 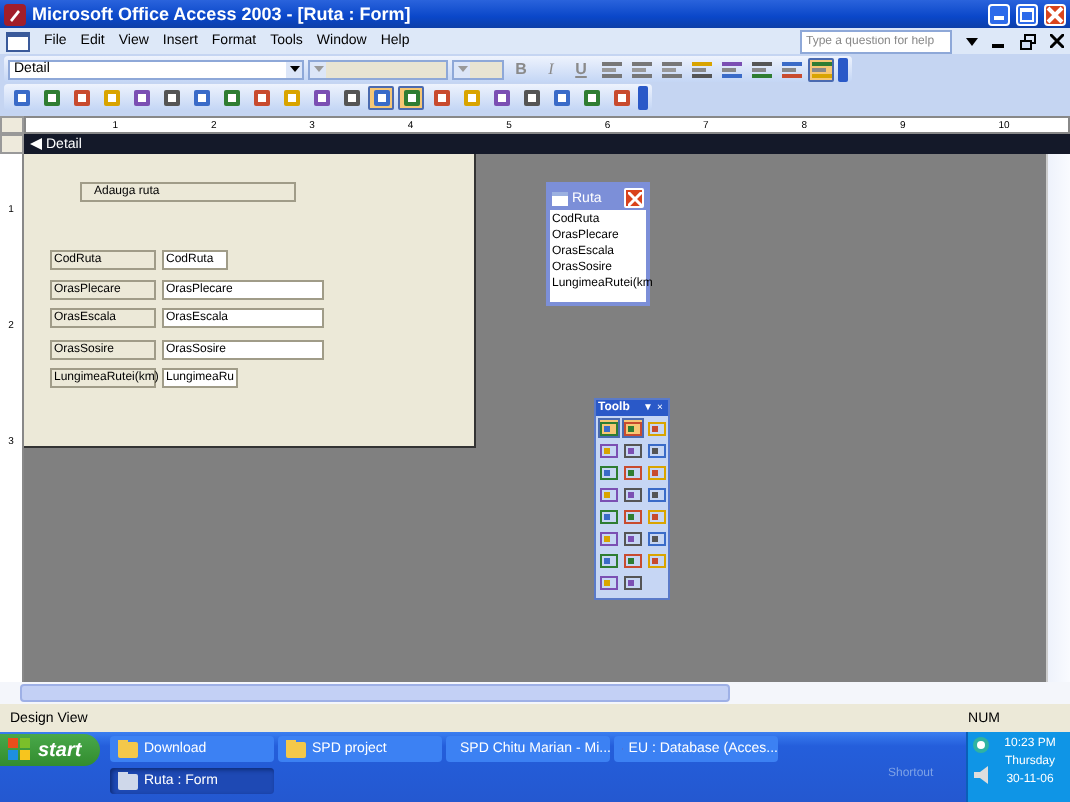 I want to click on close-icon, so click(x=1057, y=41).